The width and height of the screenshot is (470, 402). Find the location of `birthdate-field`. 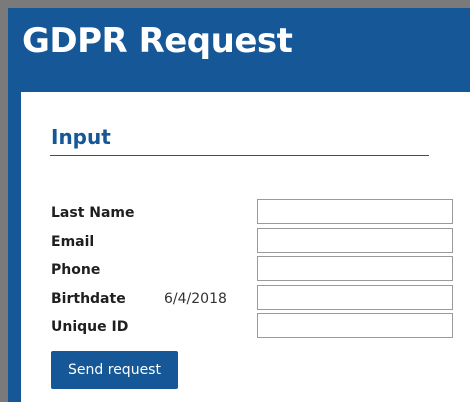

birthdate-field is located at coordinates (355, 297).